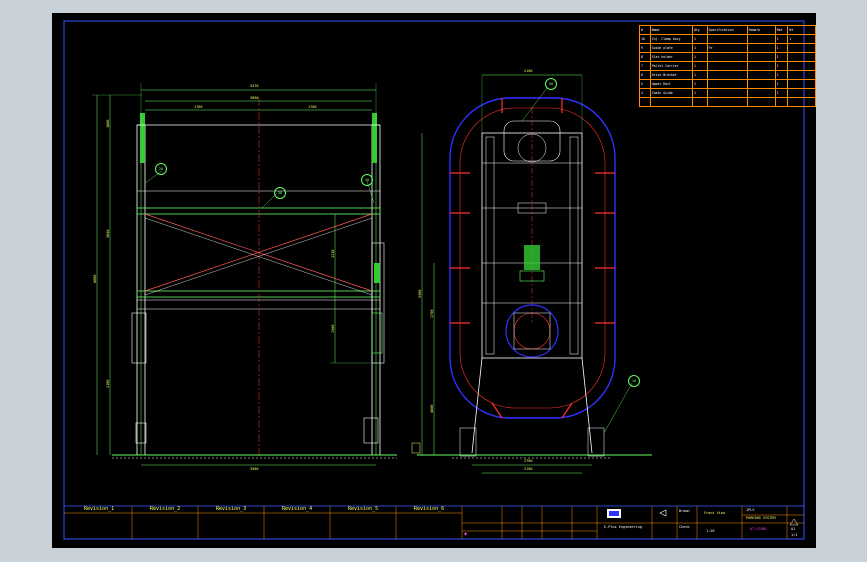 The height and width of the screenshot is (562, 867). What do you see at coordinates (231, 509) in the screenshot?
I see `revision-label: Revision_3` at bounding box center [231, 509].